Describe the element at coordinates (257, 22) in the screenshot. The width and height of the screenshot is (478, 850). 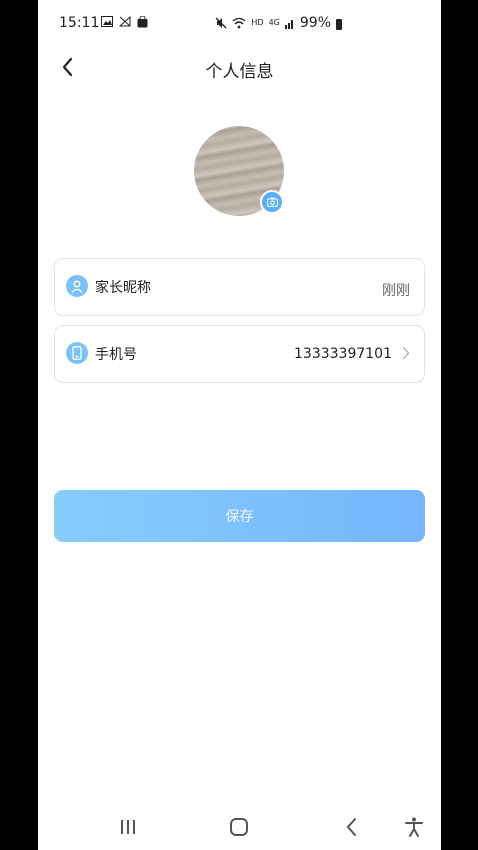
I see `hd-indicator: HD` at that location.